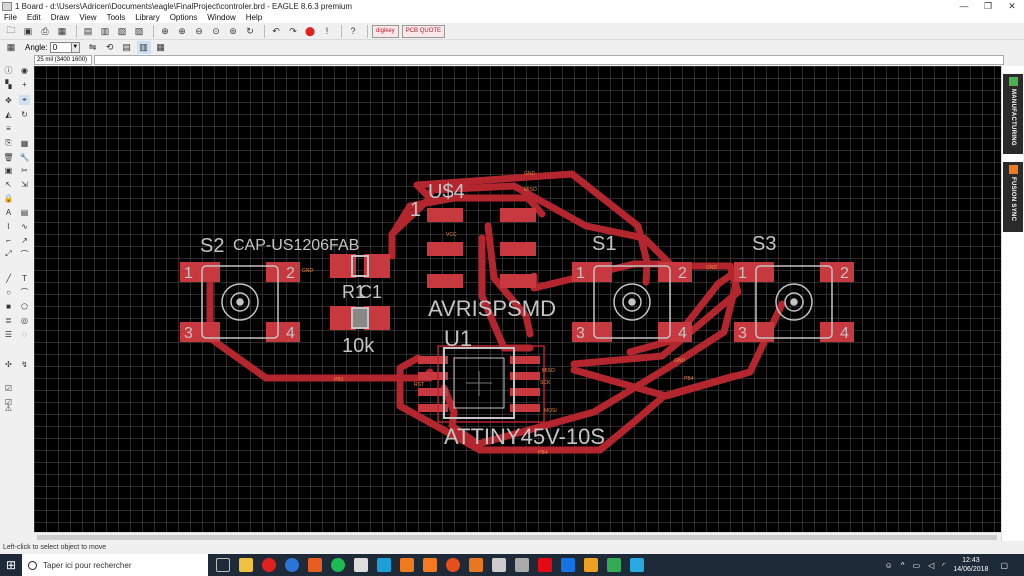 This screenshot has width=1024, height=576. What do you see at coordinates (24, 292) in the screenshot?
I see `arc-icon: ⌒` at bounding box center [24, 292].